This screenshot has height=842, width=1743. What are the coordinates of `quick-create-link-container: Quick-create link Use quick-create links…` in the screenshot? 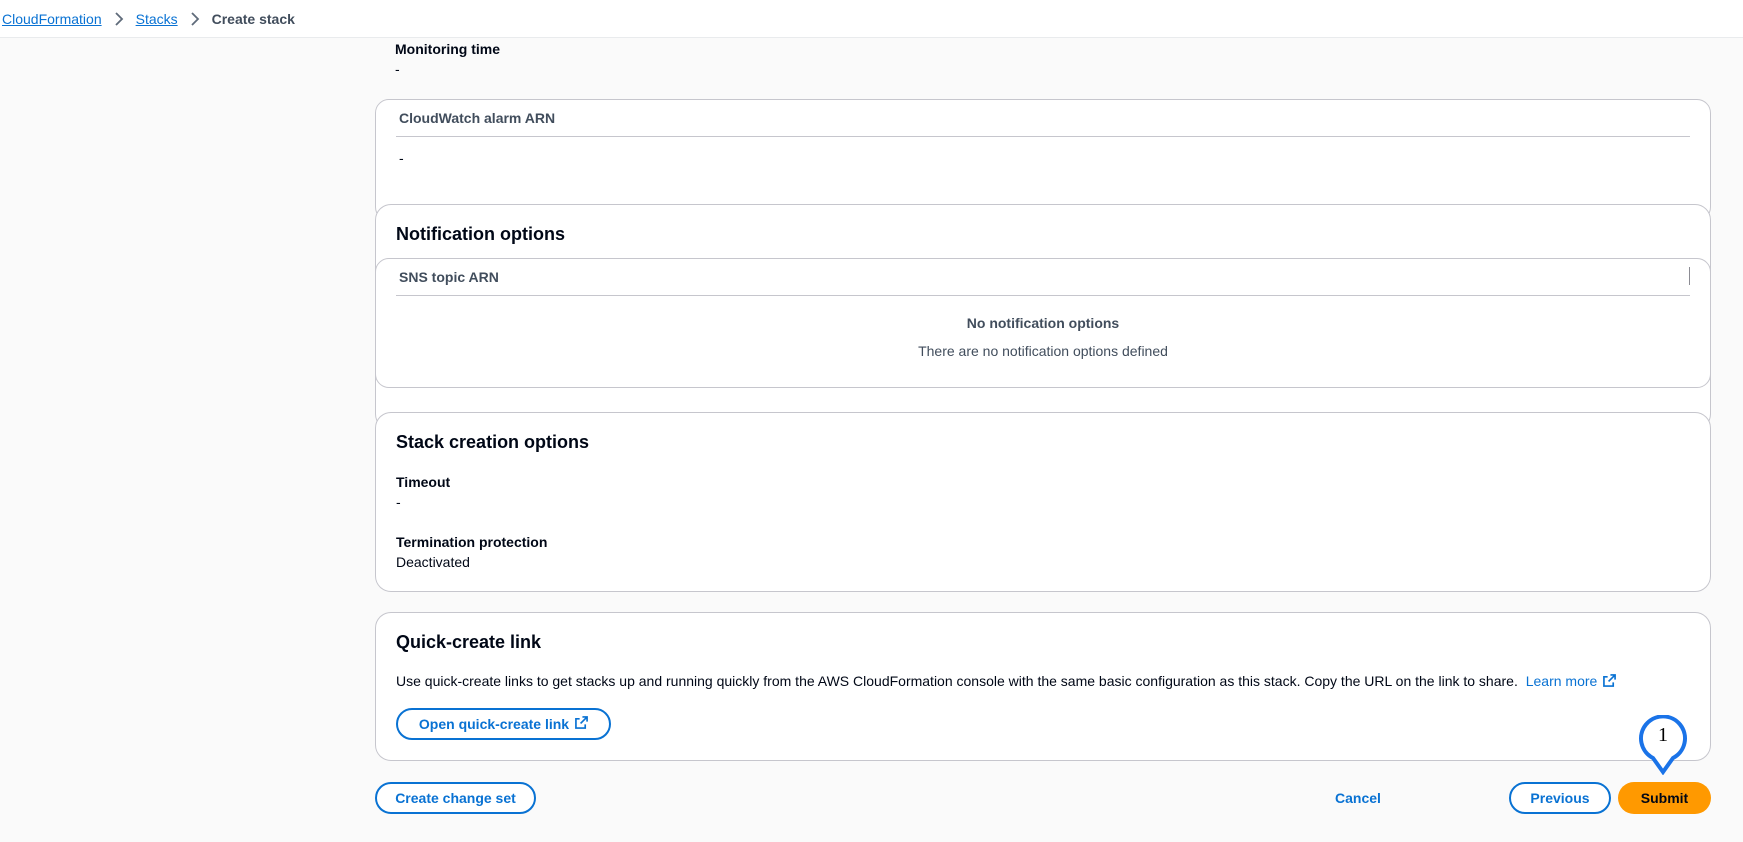 It's located at (1043, 686).